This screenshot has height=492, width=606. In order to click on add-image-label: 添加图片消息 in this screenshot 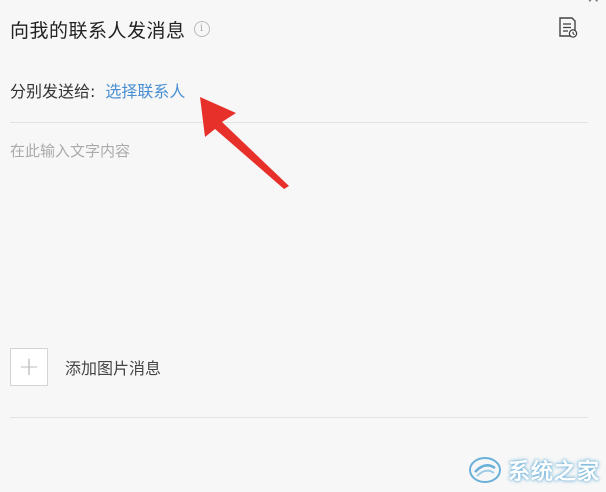, I will do `click(113, 368)`.